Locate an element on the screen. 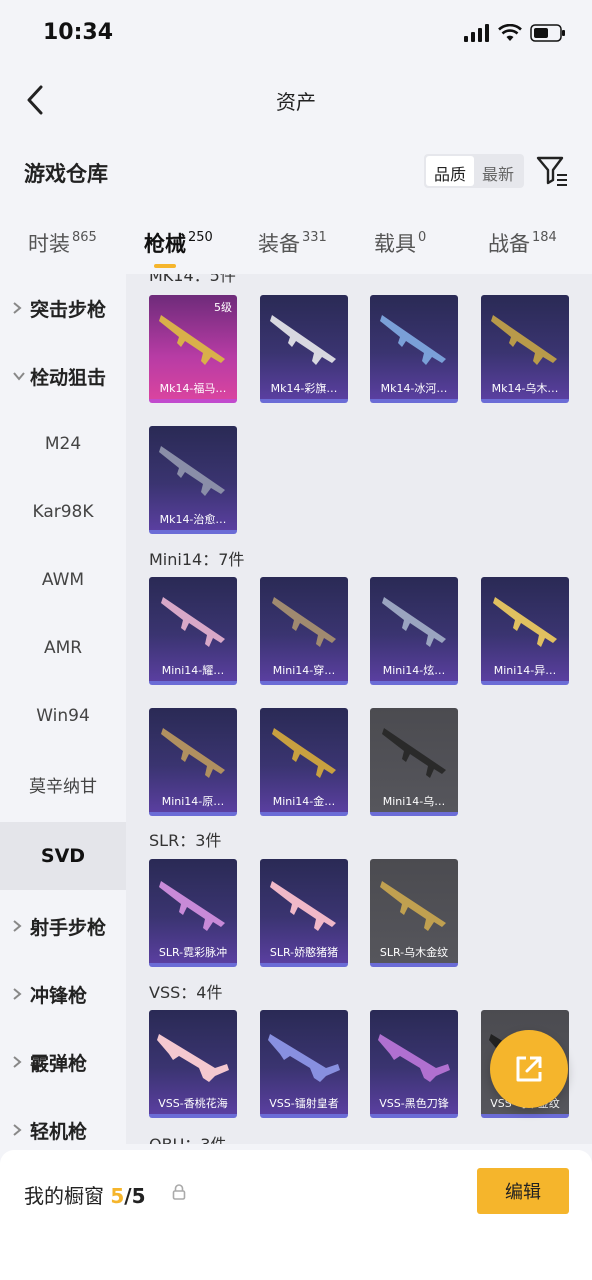 This screenshot has width=592, height=1280. category-tabs: 时装 865 枪械 250 装备 331 载具 0 战备 184 is located at coordinates (296, 244).